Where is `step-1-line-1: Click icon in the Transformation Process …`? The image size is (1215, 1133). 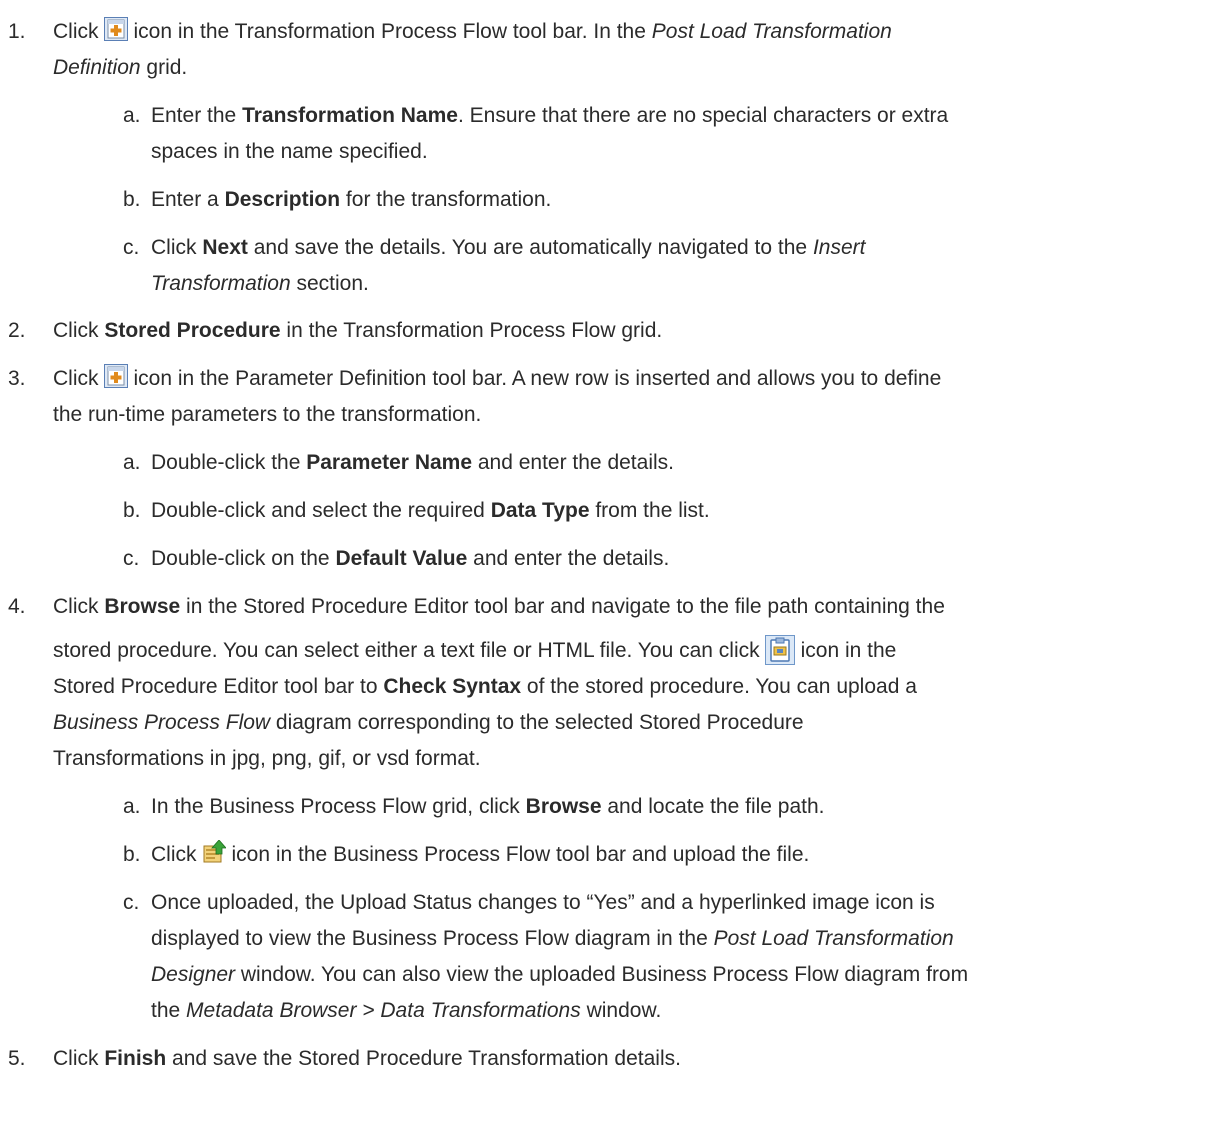 step-1-line-1: Click icon in the Transformation Process … is located at coordinates (629, 32).